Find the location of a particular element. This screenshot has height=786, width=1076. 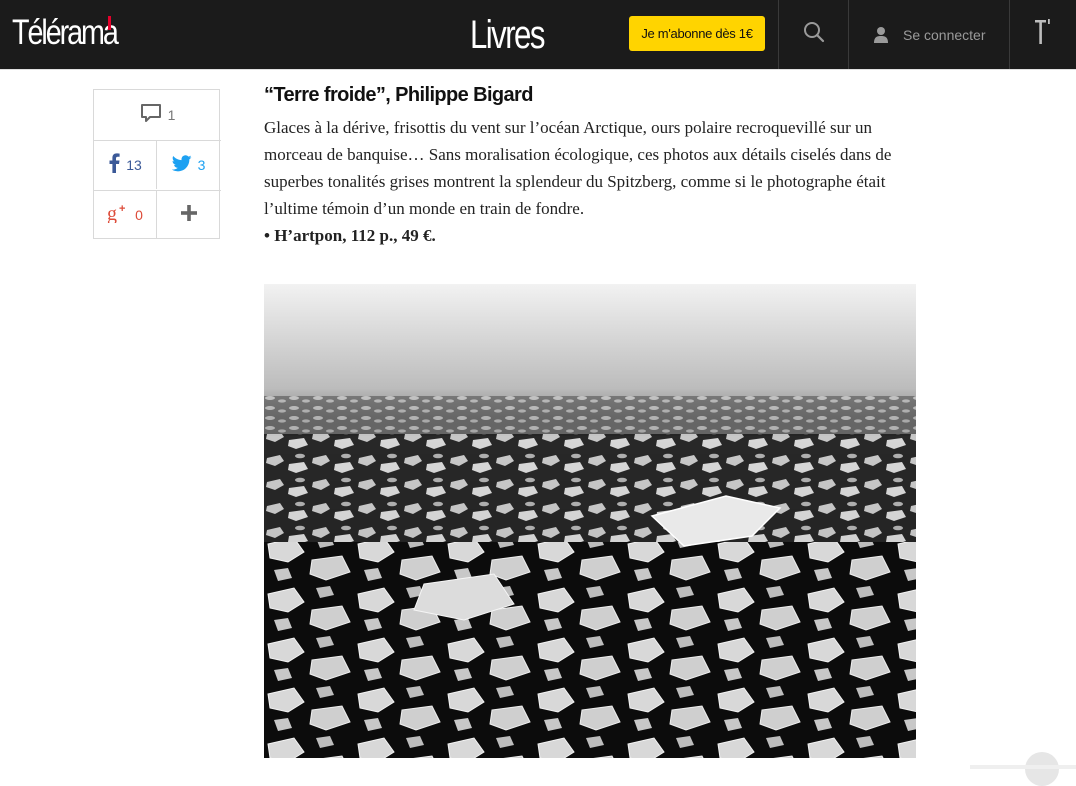

facebook-count: 13 is located at coordinates (134, 164).